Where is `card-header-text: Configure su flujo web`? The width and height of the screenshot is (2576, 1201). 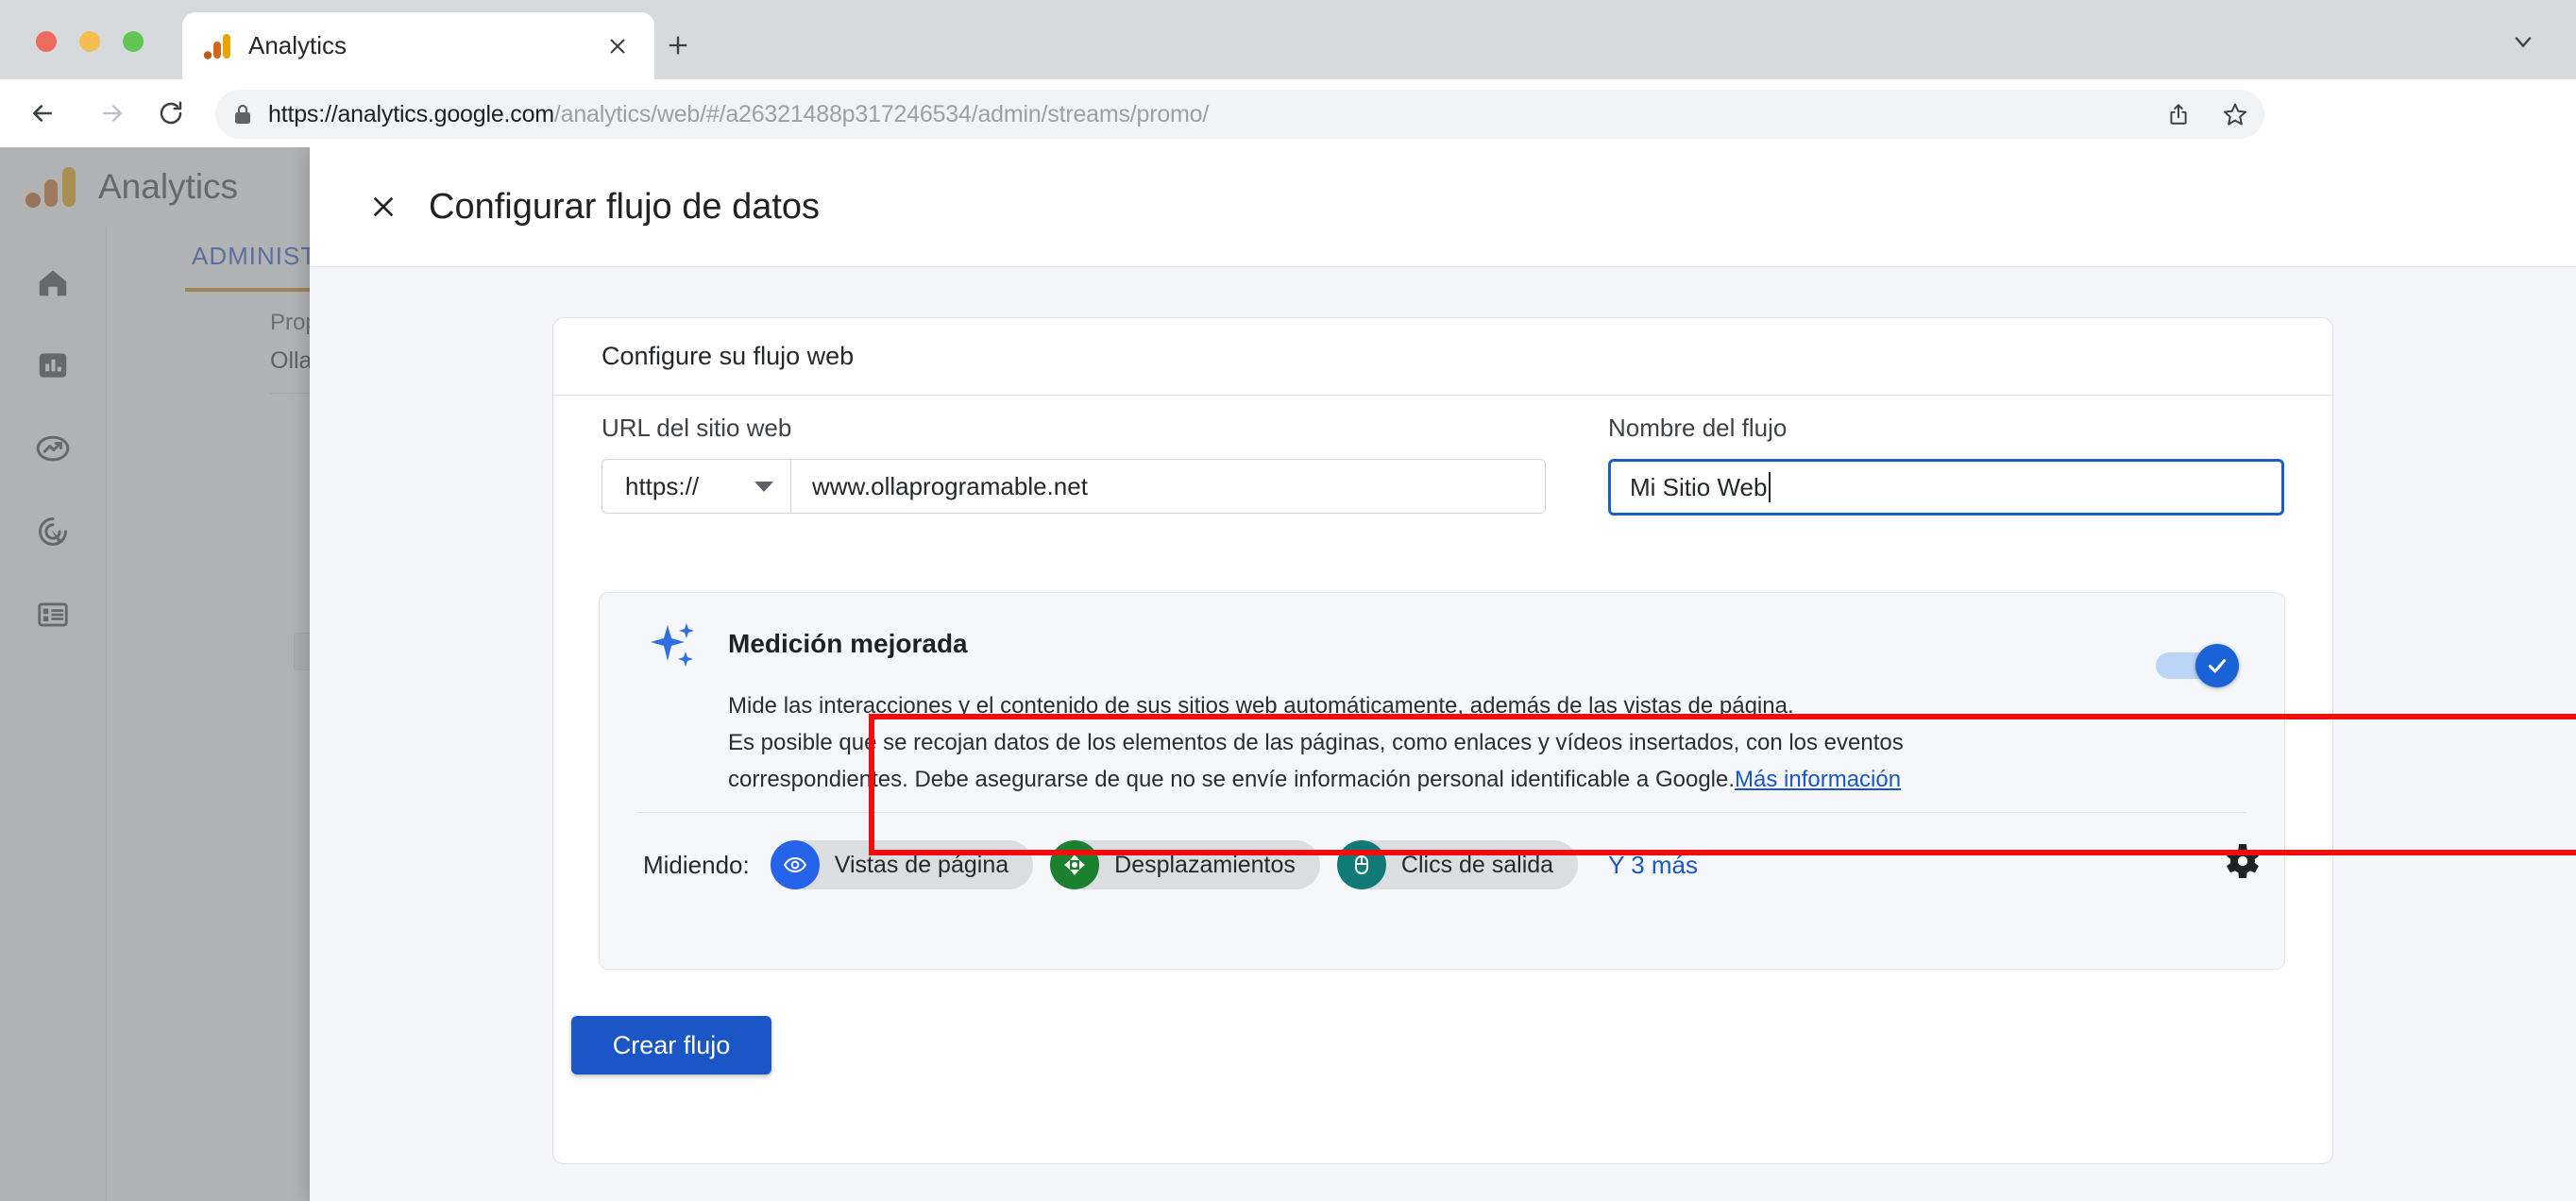 card-header-text: Configure su flujo web is located at coordinates (728, 356).